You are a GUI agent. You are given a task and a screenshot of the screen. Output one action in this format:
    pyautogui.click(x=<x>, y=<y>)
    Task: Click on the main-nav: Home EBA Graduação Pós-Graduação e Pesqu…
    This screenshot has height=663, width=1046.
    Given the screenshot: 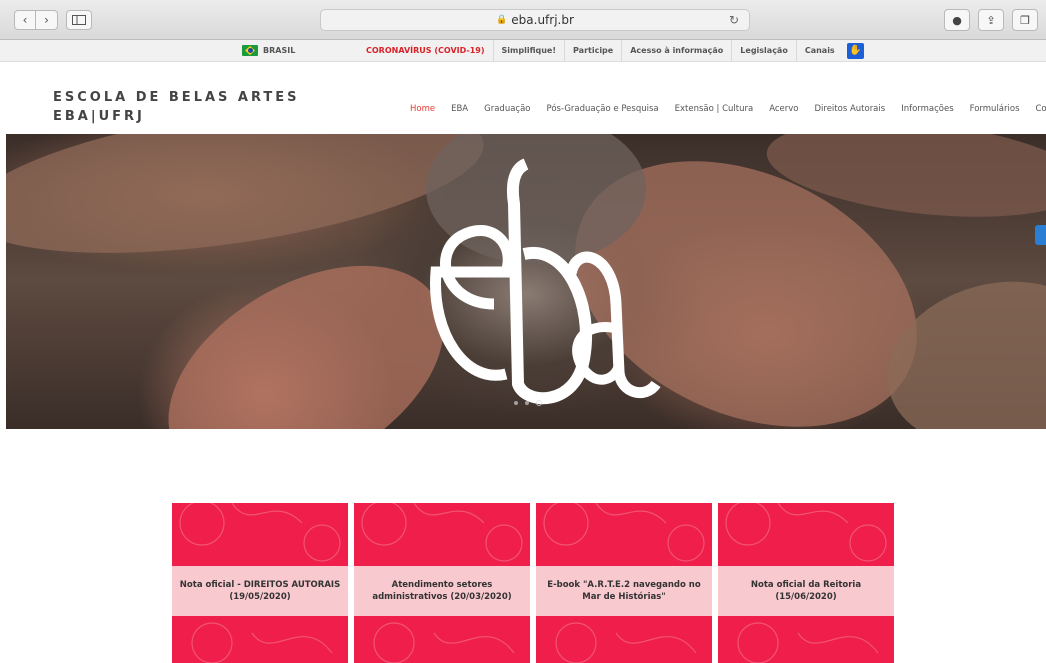 What is the action you would take?
    pyautogui.click(x=728, y=109)
    